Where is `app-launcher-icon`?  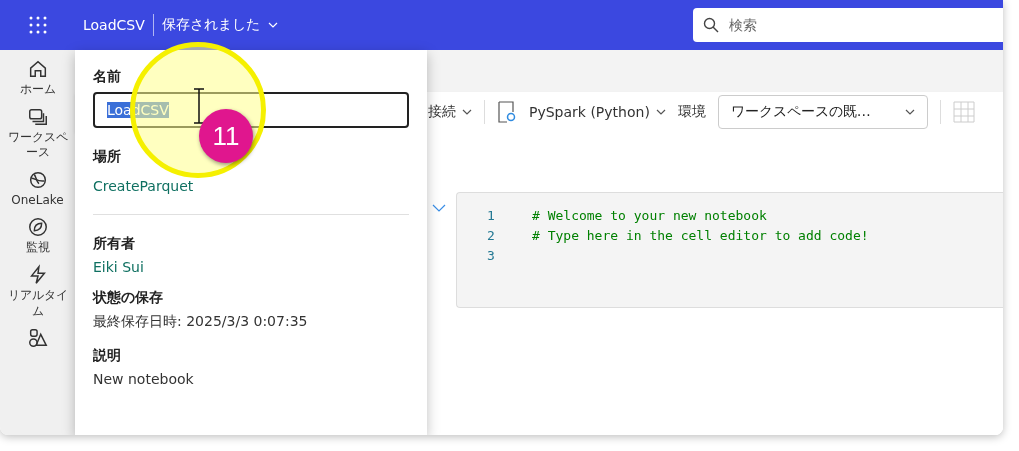
app-launcher-icon is located at coordinates (38, 25).